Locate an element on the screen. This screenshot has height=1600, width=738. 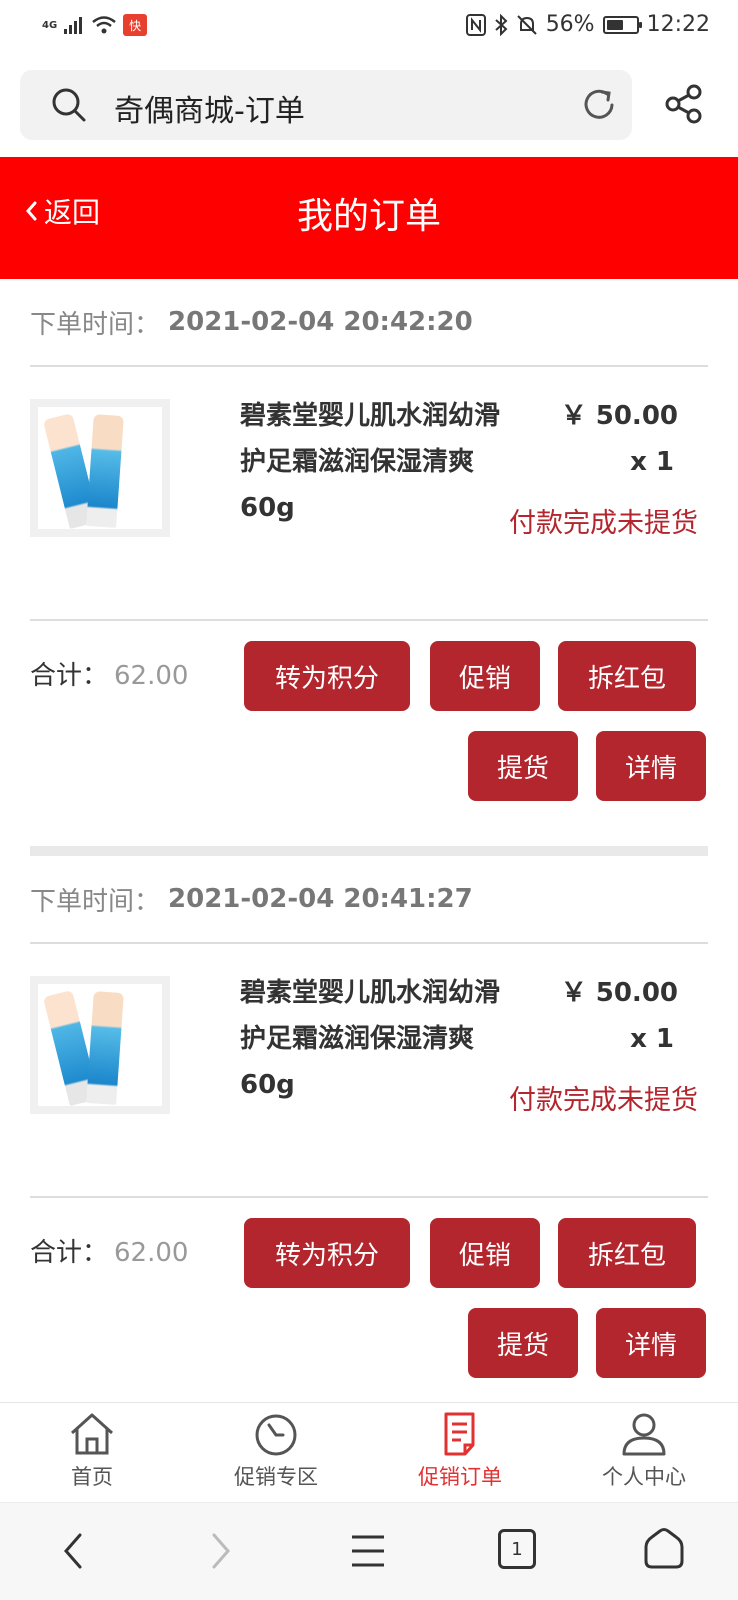
mute-bell-icon is located at coordinates (526, 24).